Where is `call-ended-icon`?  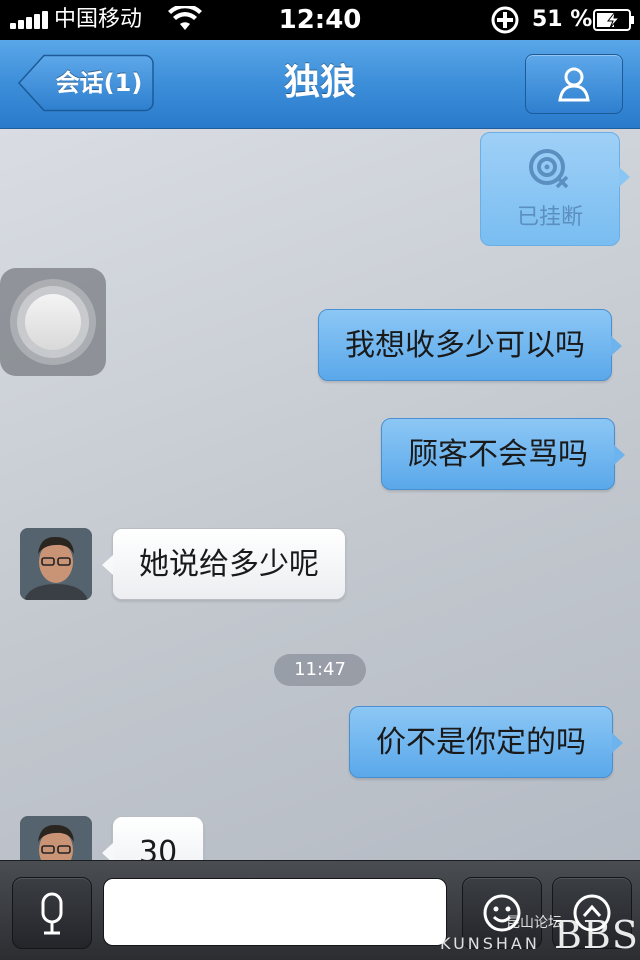 call-ended-icon is located at coordinates (549, 169).